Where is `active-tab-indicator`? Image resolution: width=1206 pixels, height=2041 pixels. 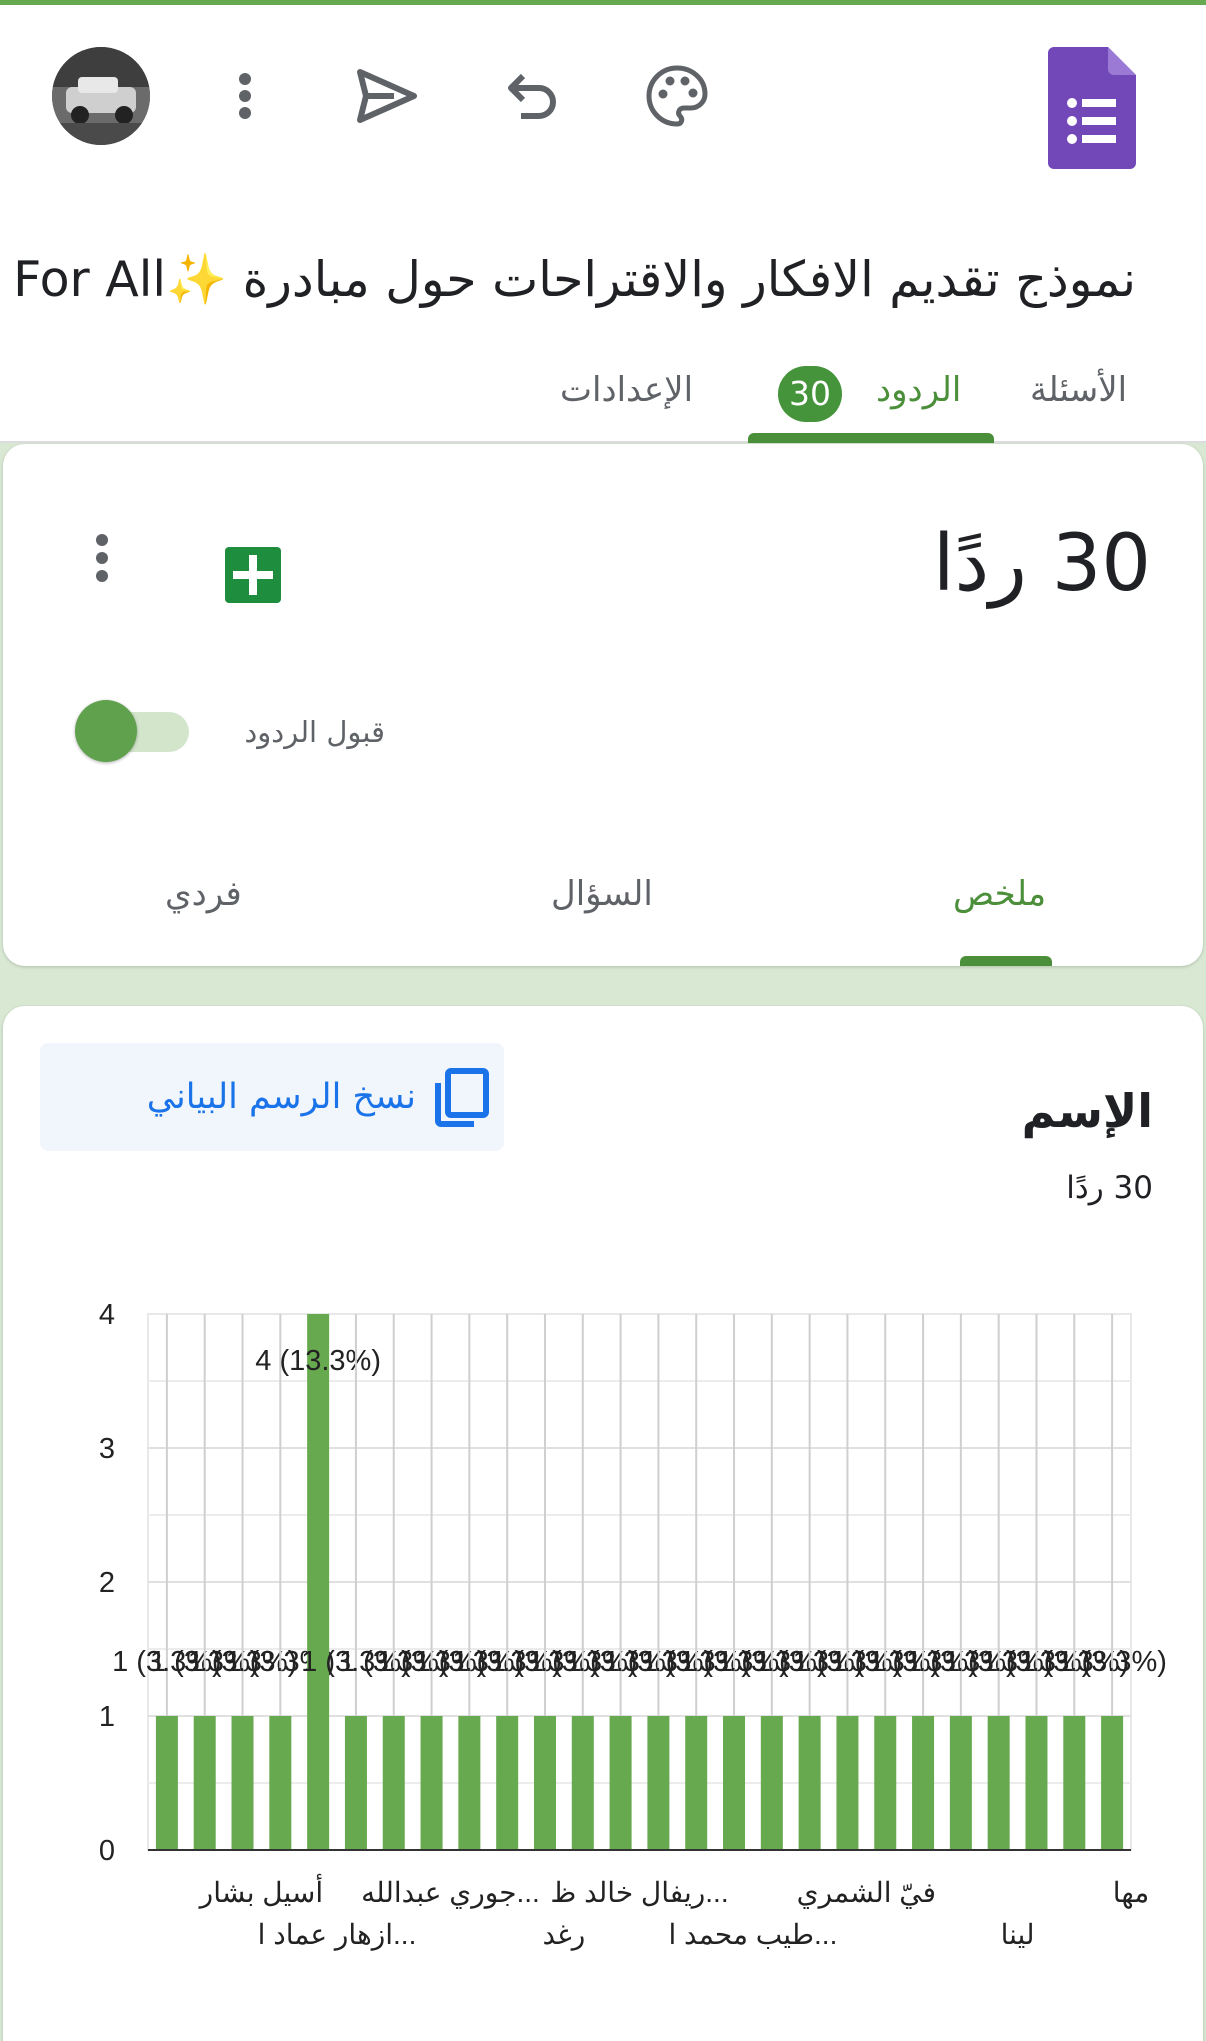
active-tab-indicator is located at coordinates (871, 438).